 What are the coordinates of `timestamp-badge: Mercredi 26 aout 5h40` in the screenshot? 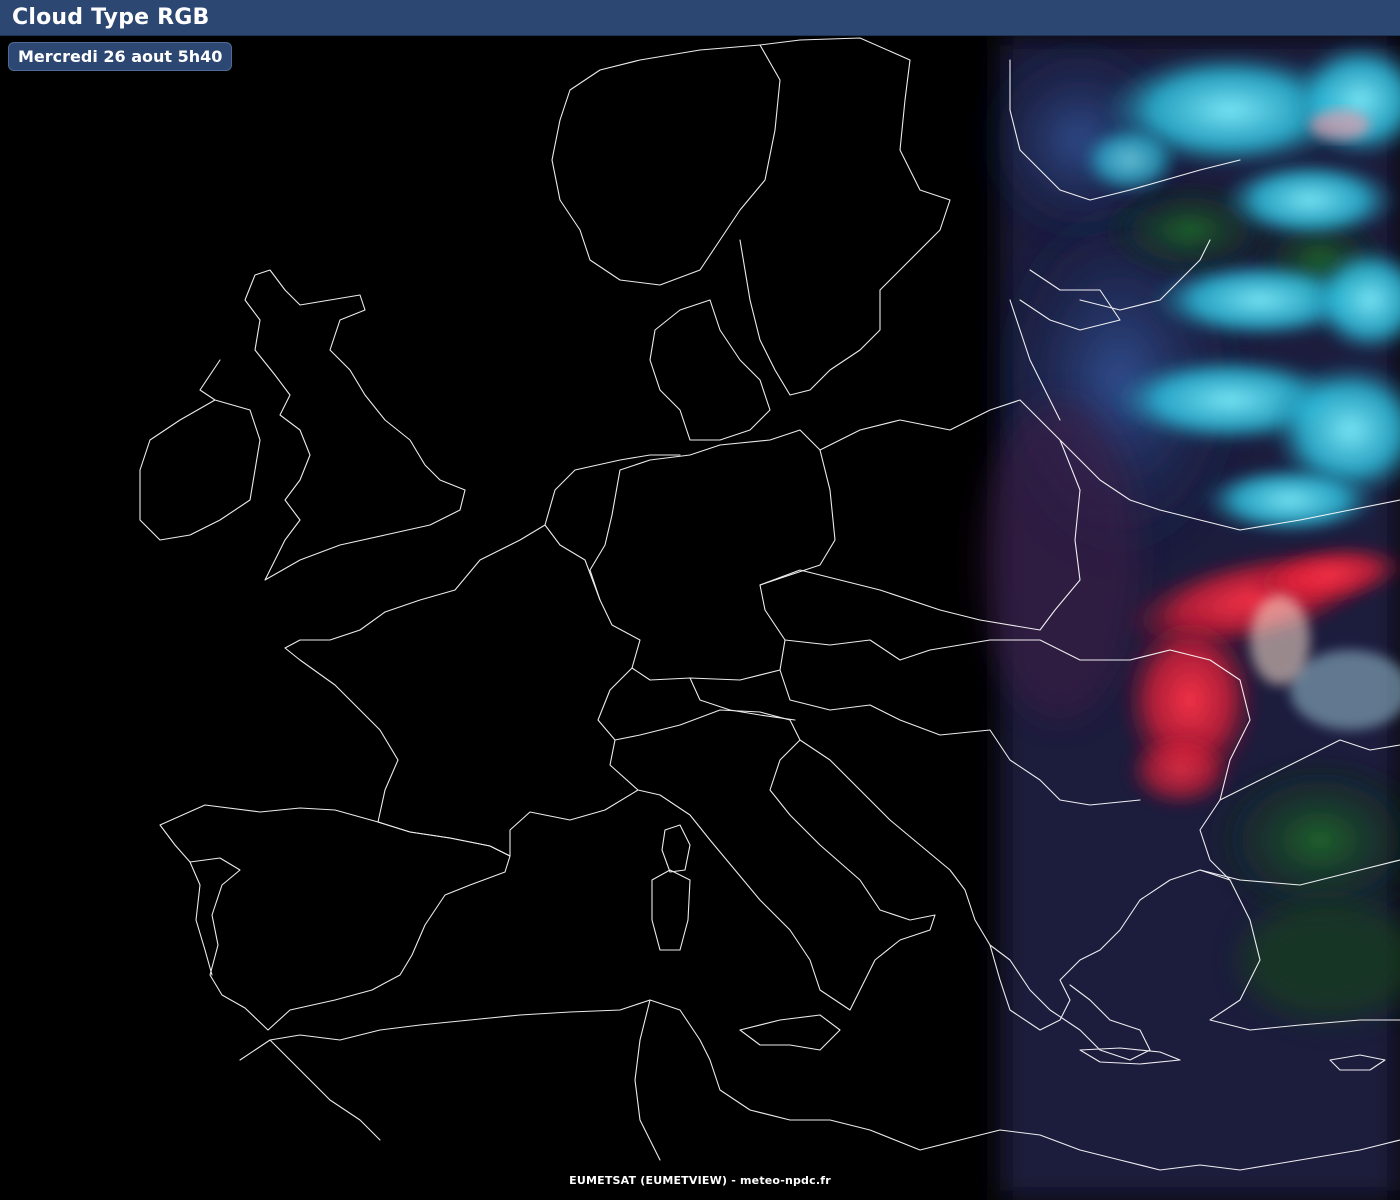 It's located at (120, 56).